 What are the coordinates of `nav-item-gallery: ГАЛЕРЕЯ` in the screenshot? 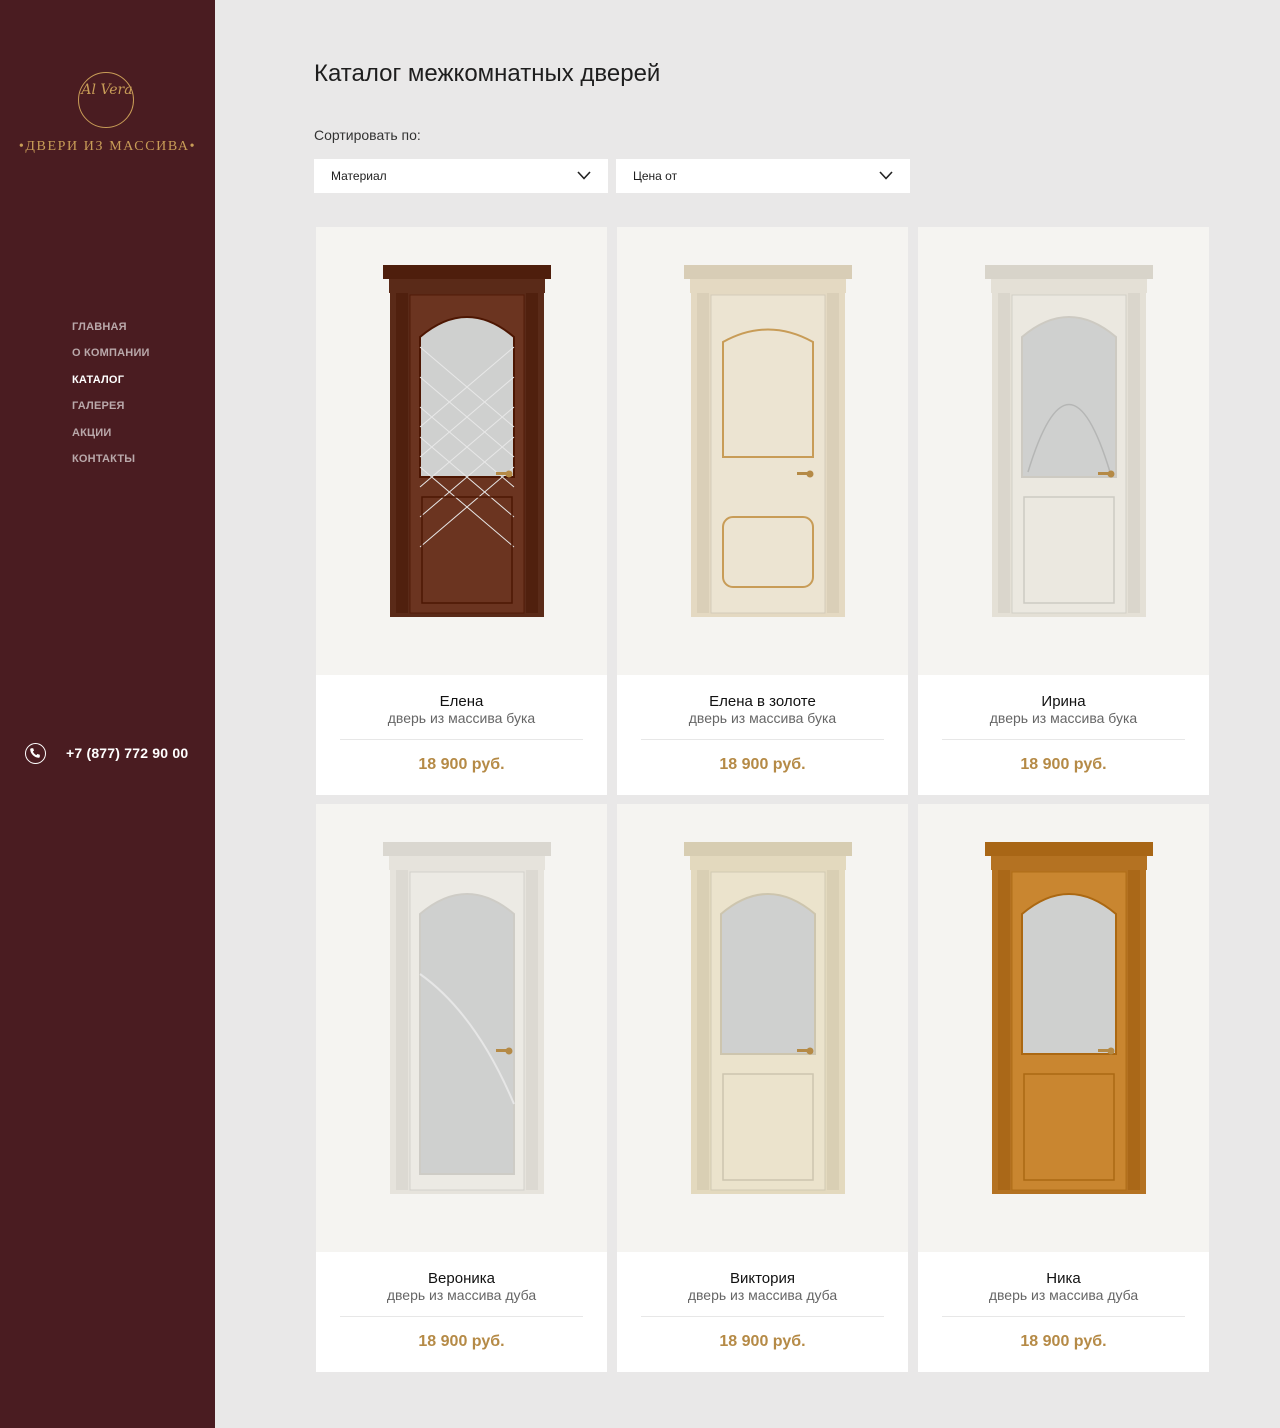 It's located at (111, 412).